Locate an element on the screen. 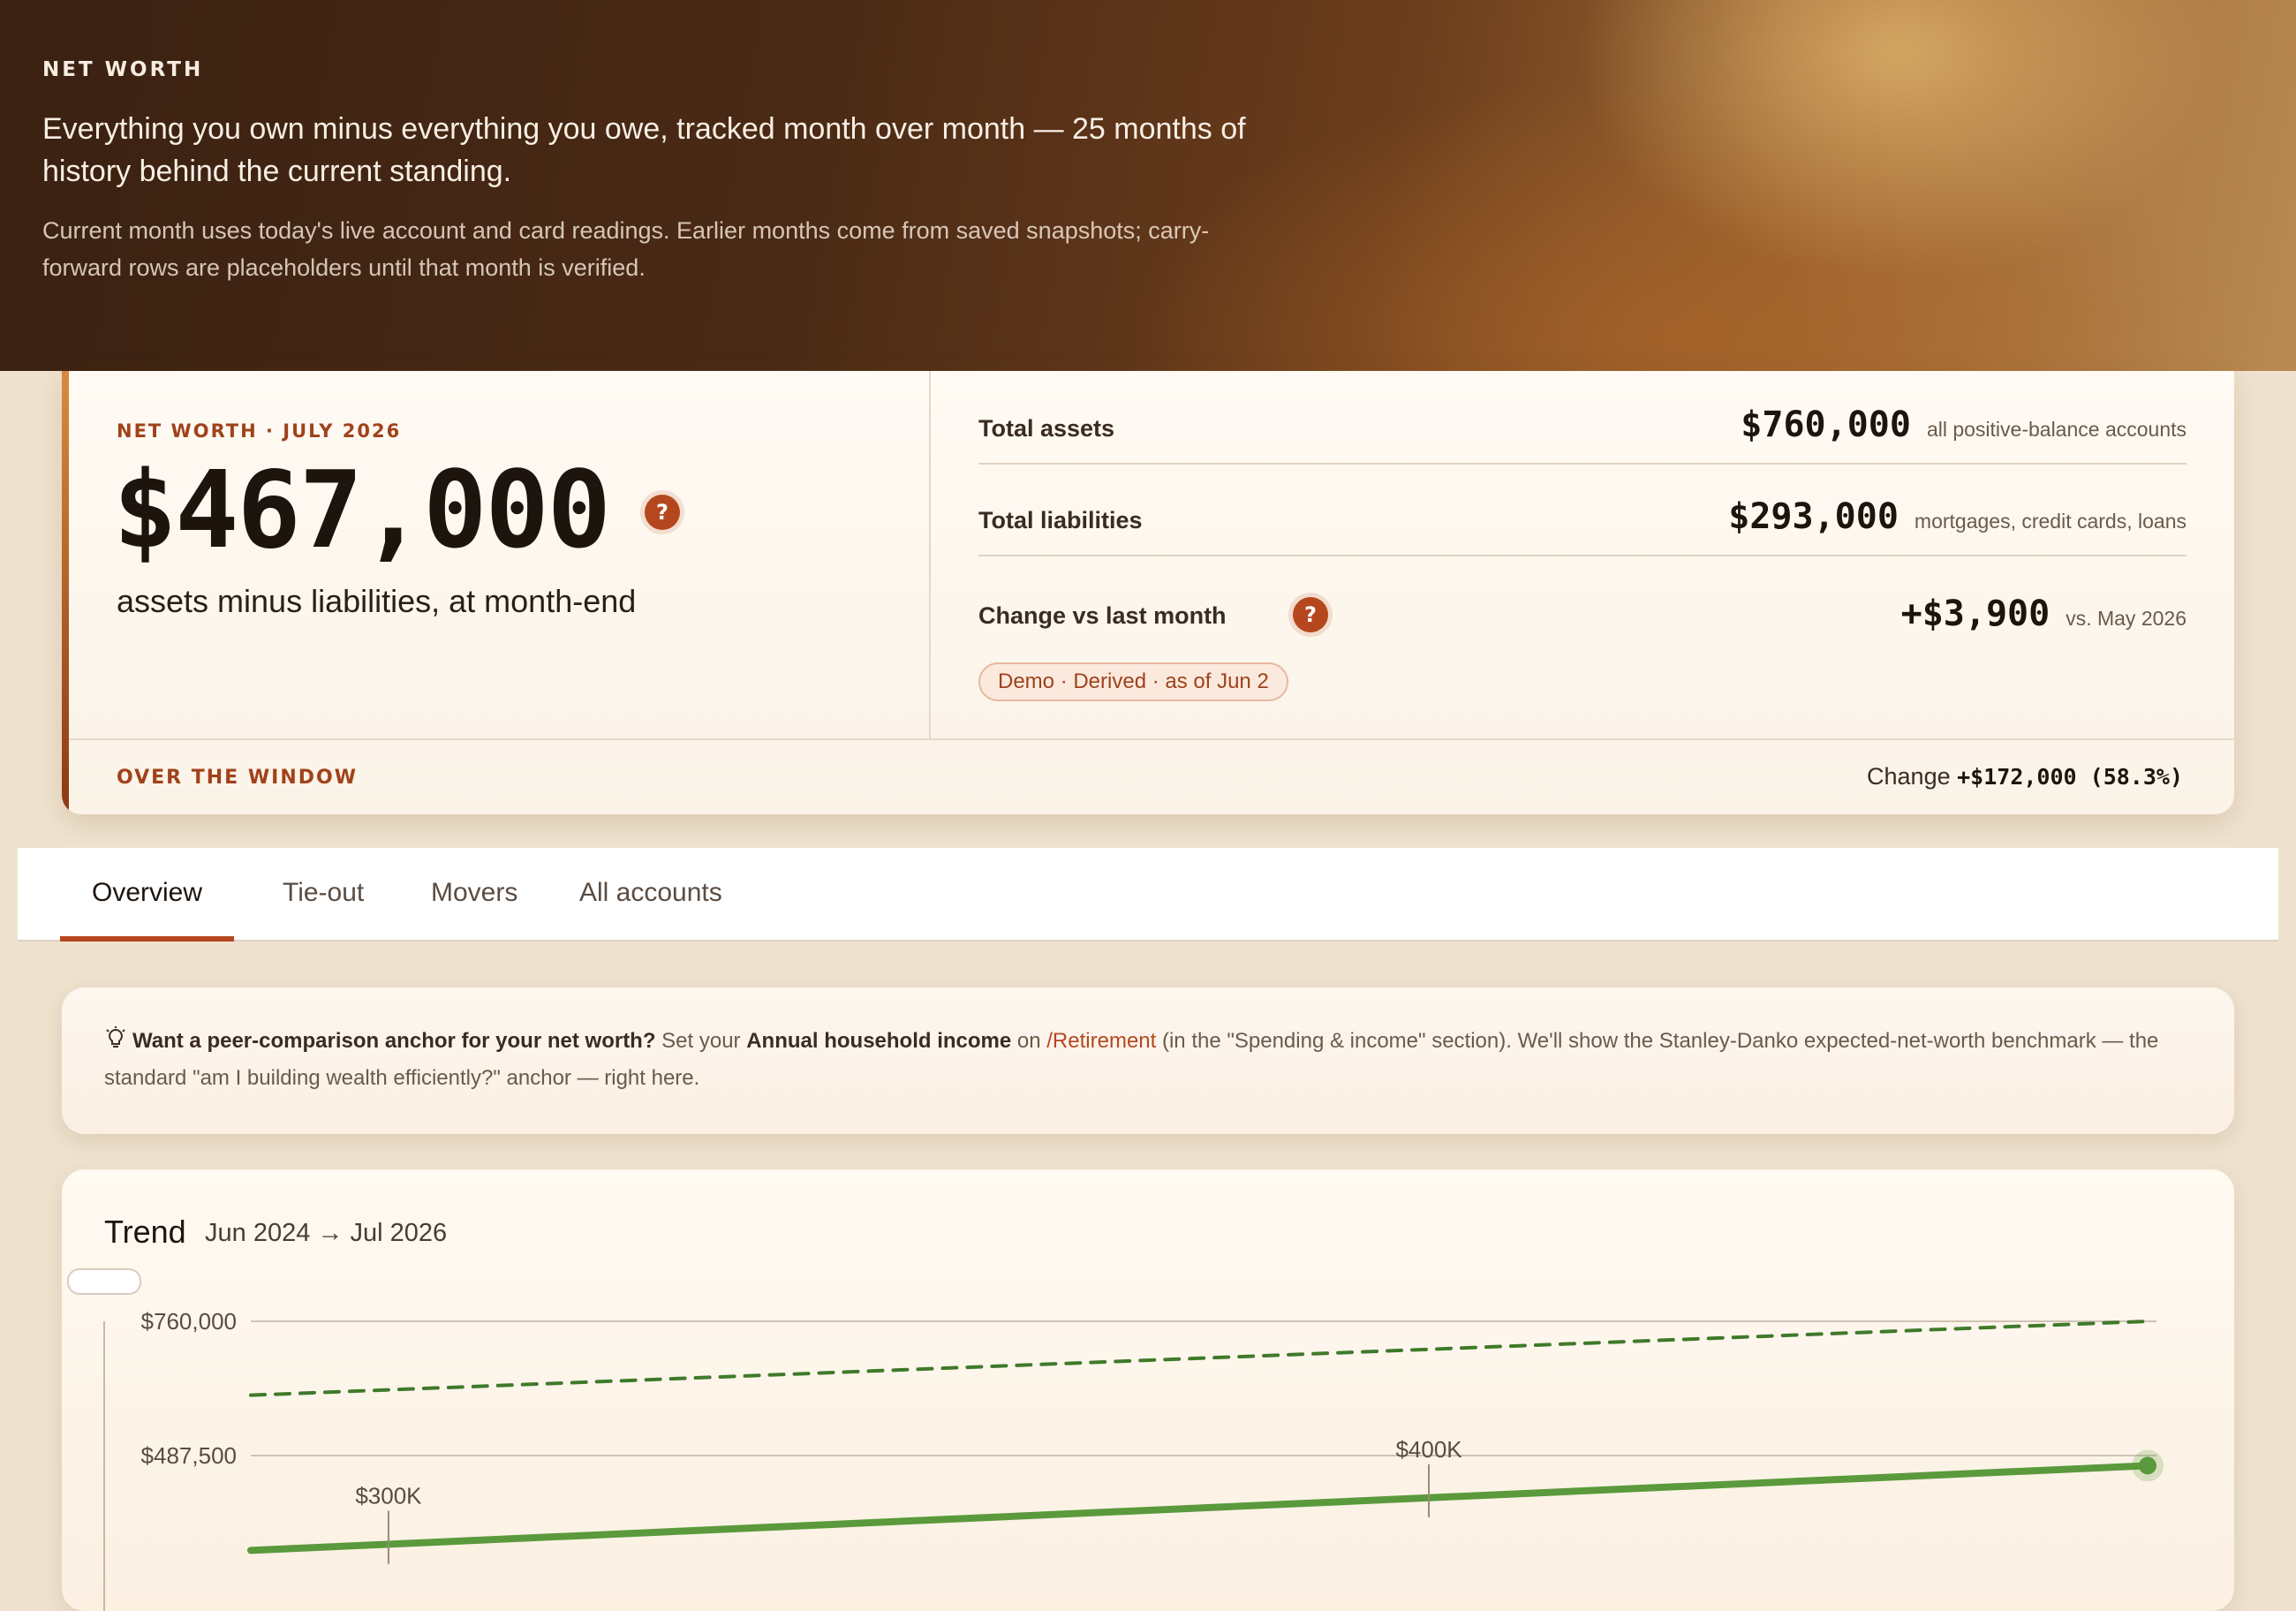  window-change-label: Change is located at coordinates (1909, 776).